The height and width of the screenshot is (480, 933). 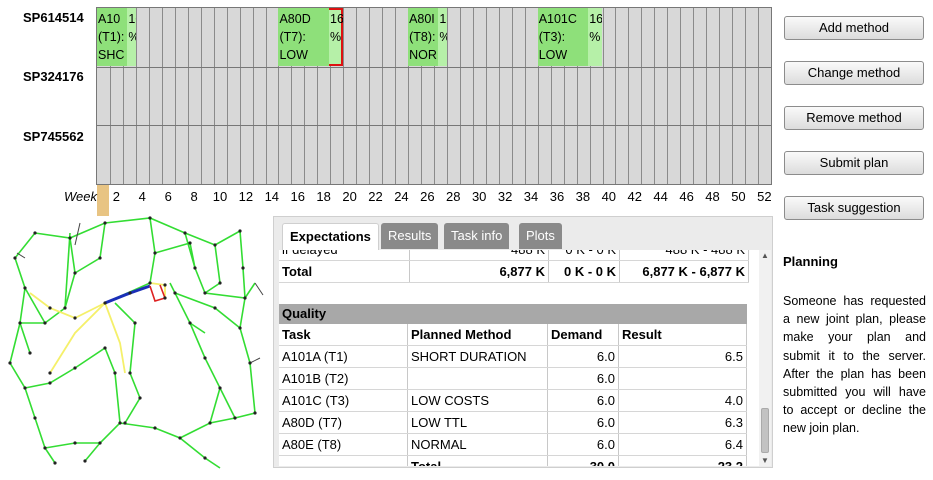 I want to click on quality-task: A80E (T8), so click(x=343, y=444).